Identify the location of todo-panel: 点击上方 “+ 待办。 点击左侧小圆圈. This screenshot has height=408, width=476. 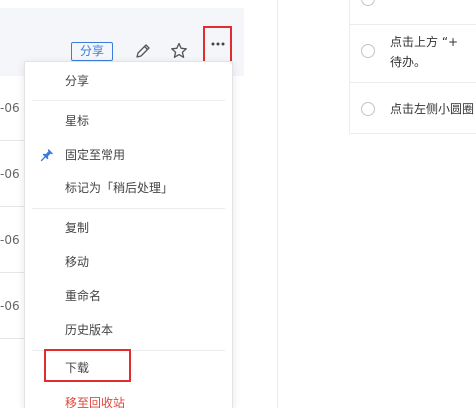
(412, 67).